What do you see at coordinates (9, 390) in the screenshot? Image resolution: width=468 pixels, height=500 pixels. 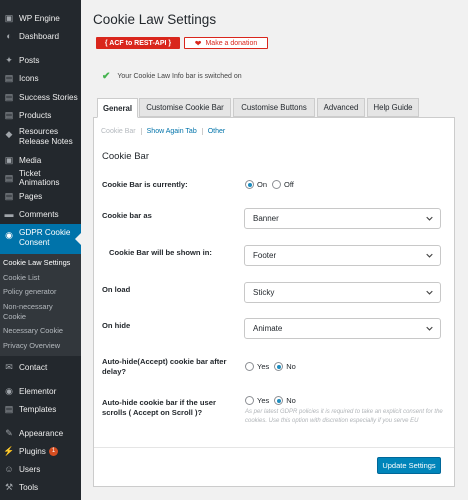 I see `elementor-icon: ◉` at bounding box center [9, 390].